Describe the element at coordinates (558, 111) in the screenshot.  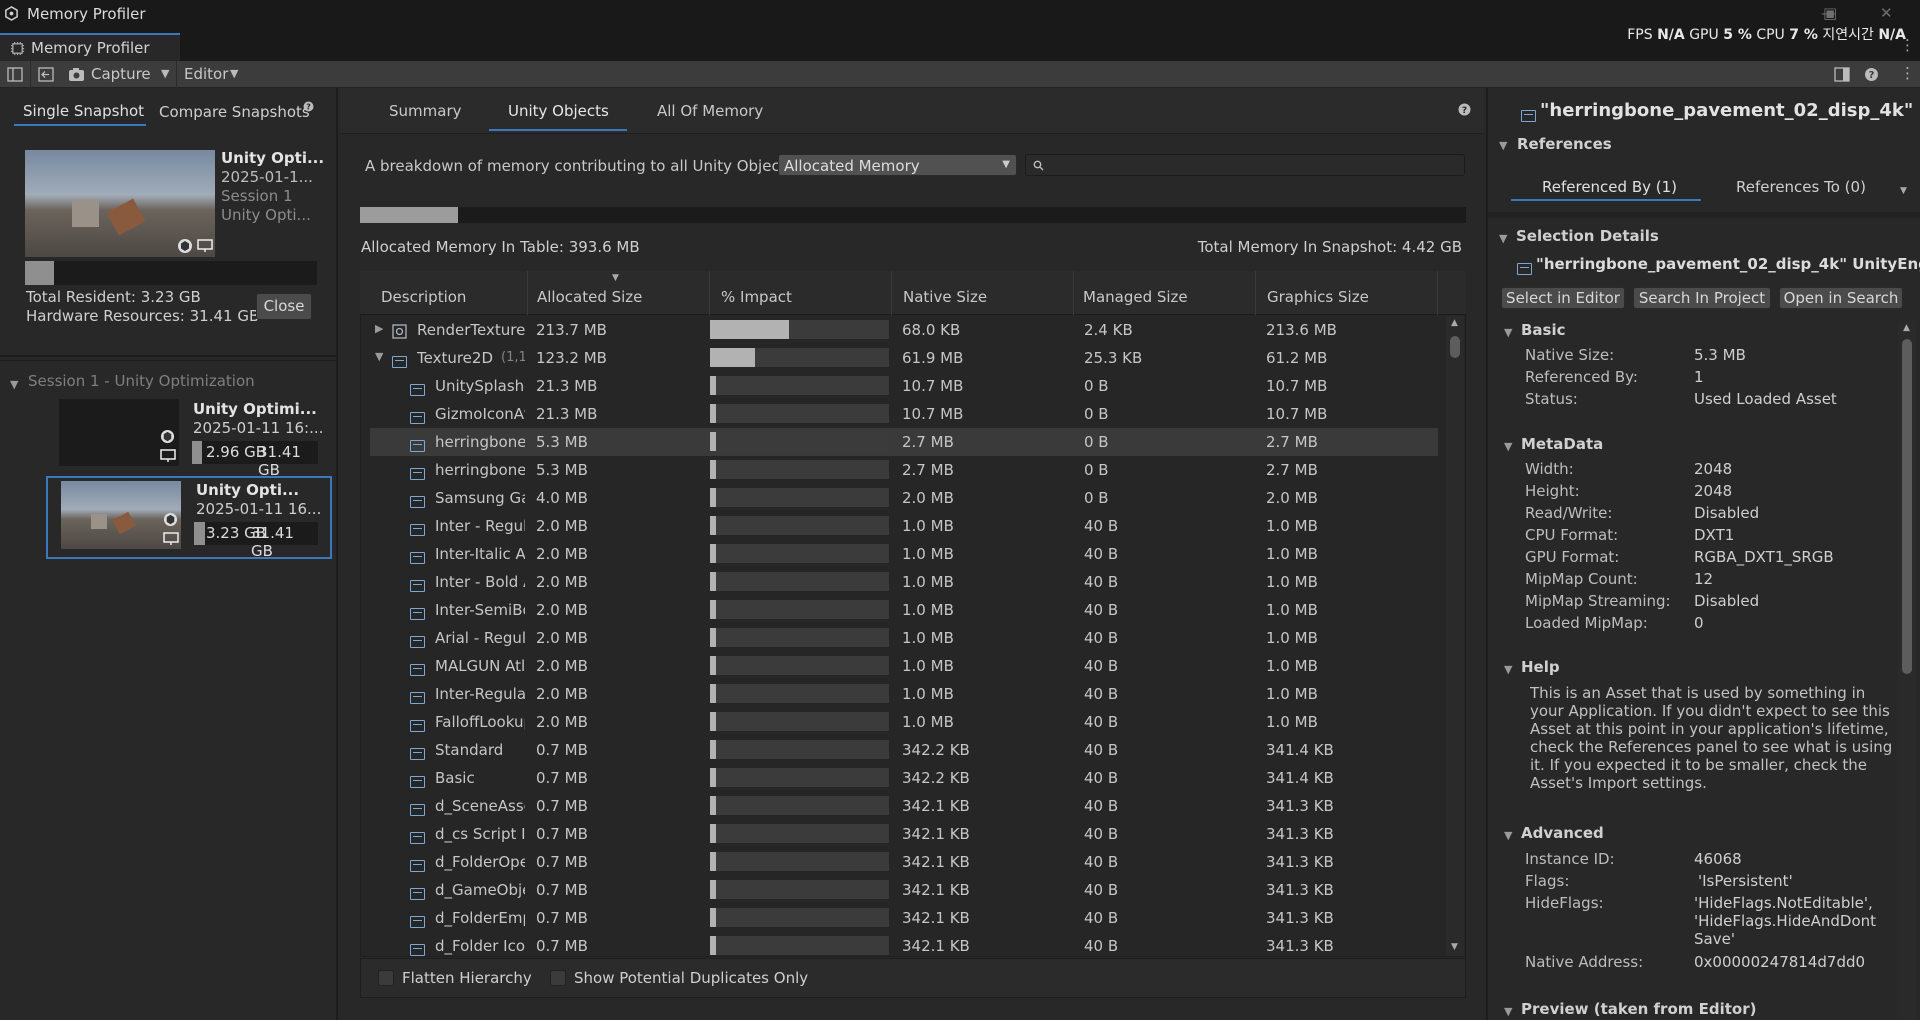
I see `tab-unity-objects: Unity Objects` at that location.